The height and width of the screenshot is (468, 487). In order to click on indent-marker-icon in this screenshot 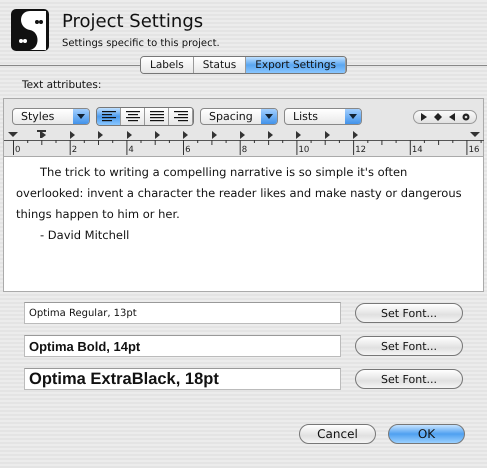, I will do `click(13, 134)`.